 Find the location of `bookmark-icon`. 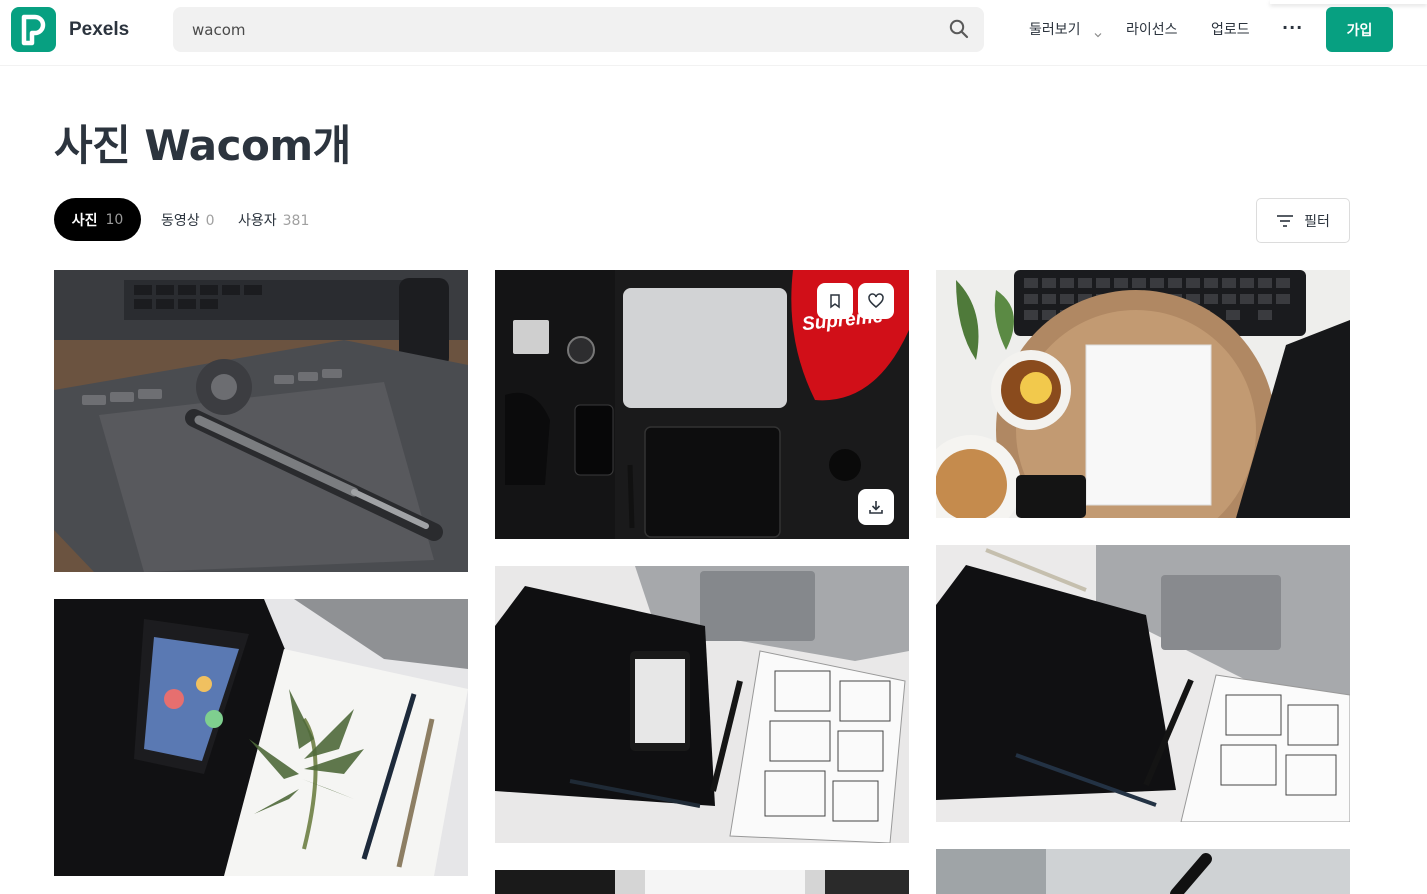

bookmark-icon is located at coordinates (835, 301).